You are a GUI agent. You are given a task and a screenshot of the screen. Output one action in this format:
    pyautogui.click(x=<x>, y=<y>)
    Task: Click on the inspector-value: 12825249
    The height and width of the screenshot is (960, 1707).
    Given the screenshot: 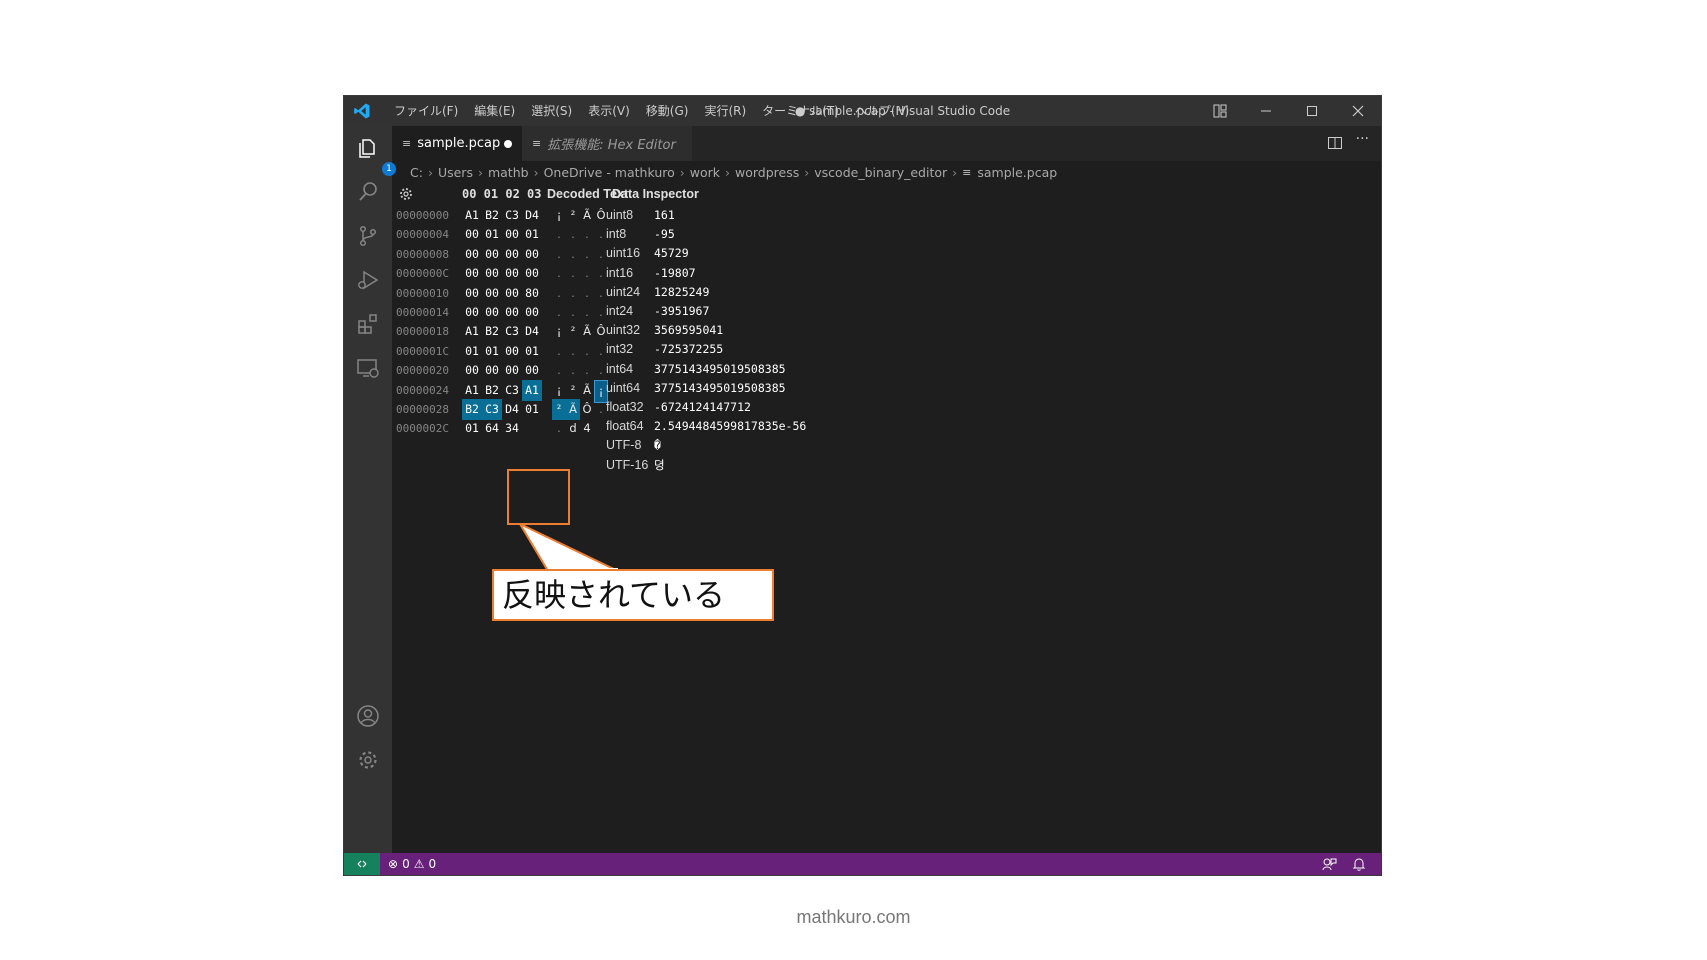 What is the action you would take?
    pyautogui.click(x=681, y=292)
    